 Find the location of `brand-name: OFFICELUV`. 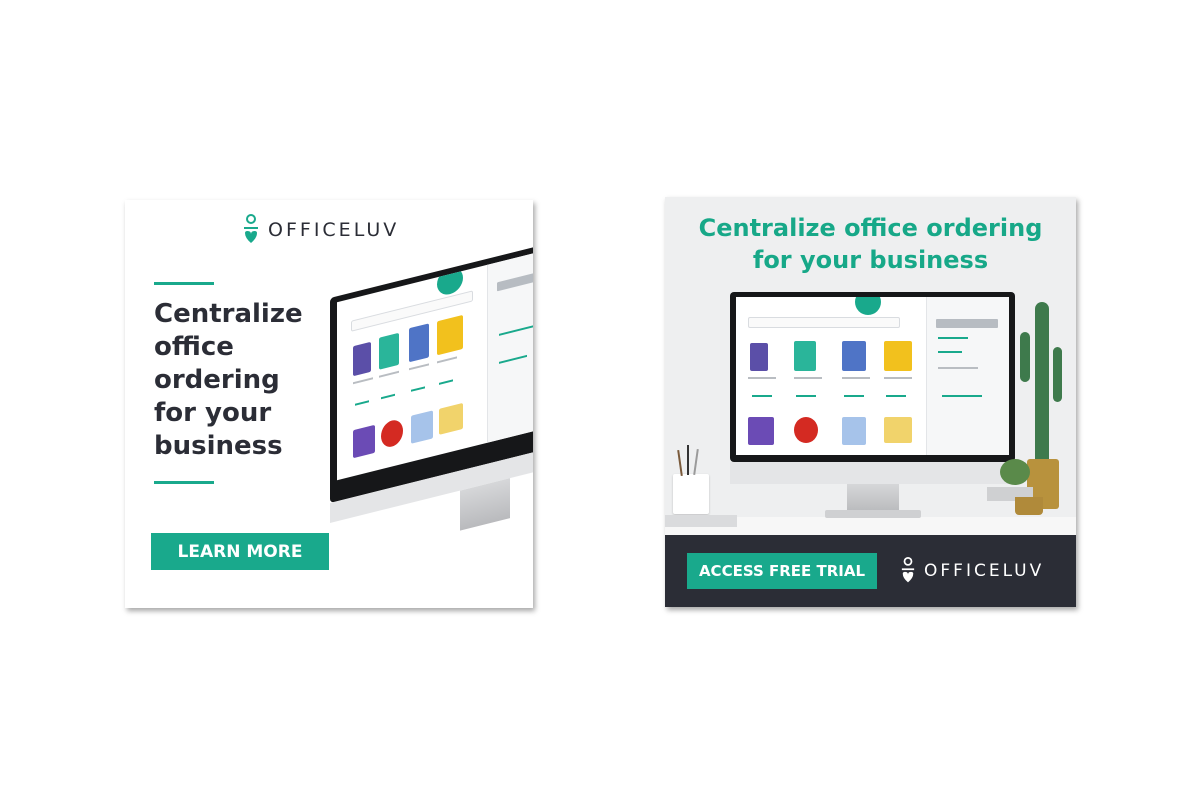

brand-name: OFFICELUV is located at coordinates (984, 571).